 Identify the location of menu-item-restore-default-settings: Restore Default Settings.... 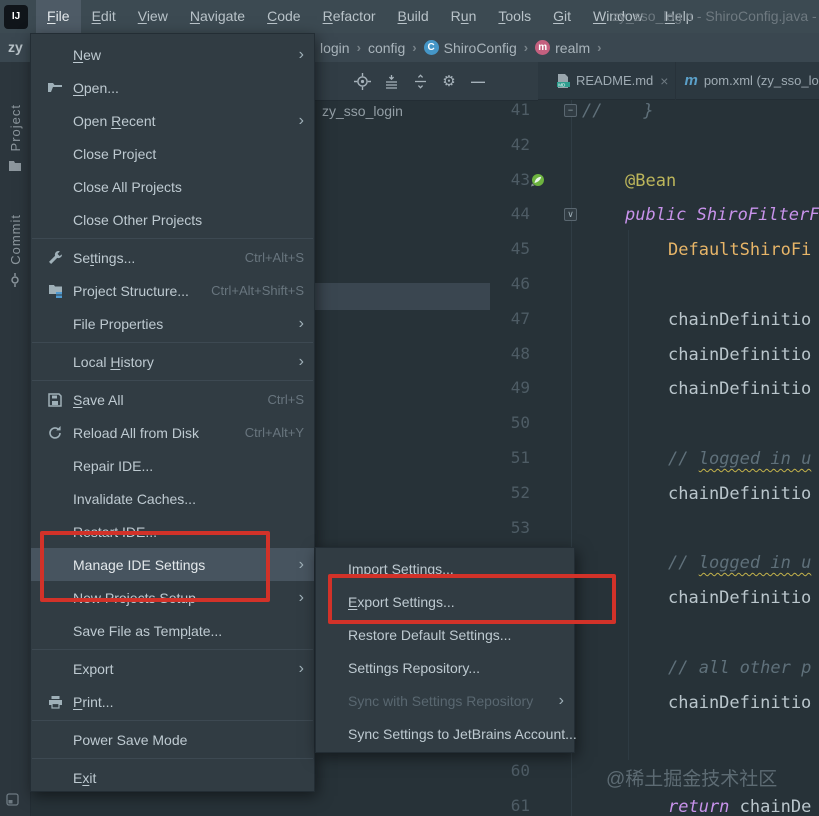
(445, 634).